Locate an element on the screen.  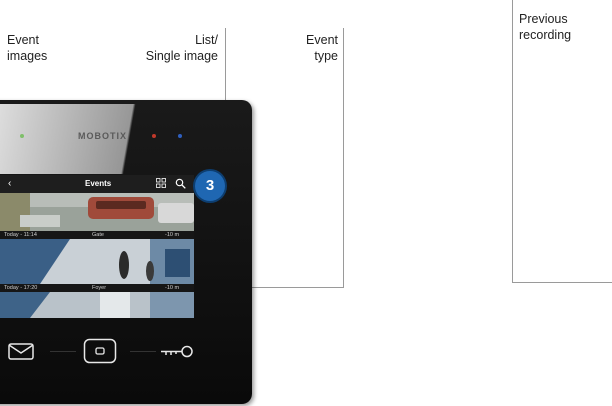
event-image-gate is located at coordinates (97, 212).